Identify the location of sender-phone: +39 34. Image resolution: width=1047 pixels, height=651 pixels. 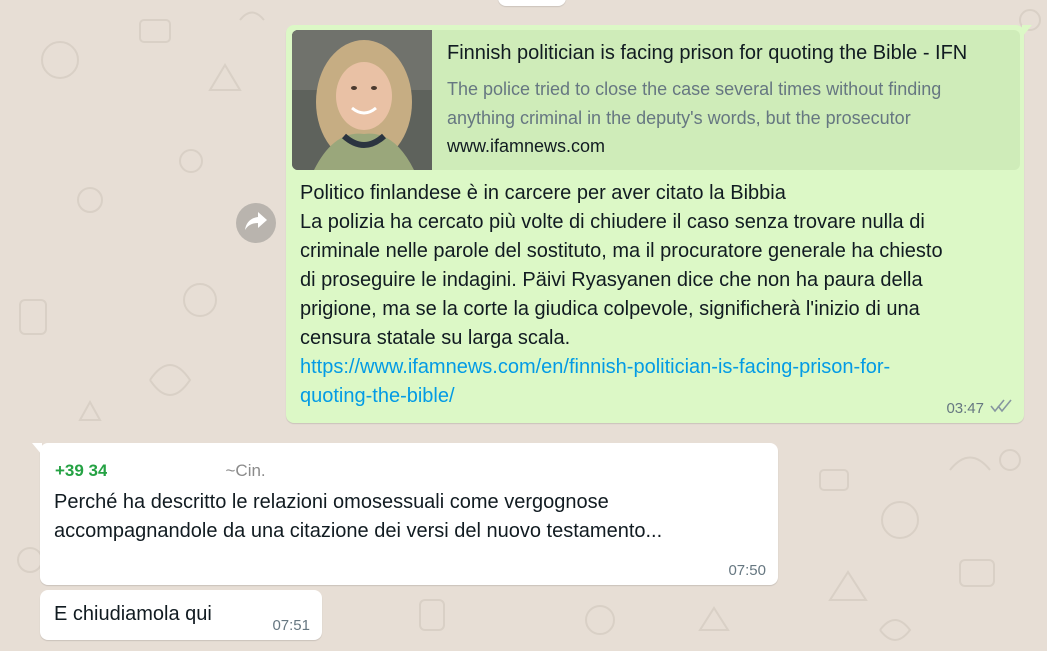
(81, 471).